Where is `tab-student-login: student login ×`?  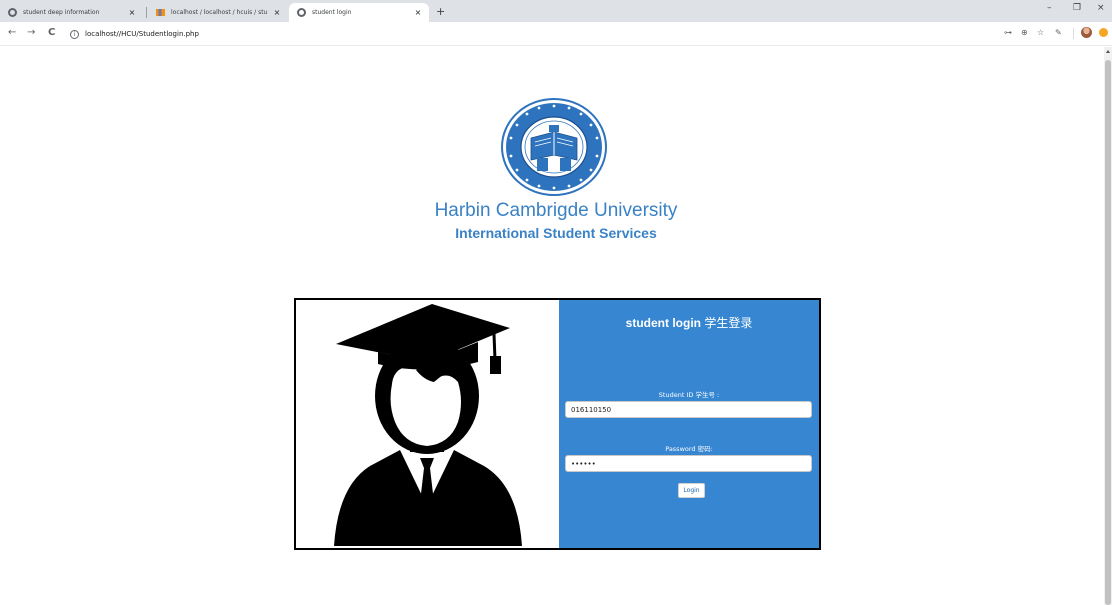 tab-student-login: student login × is located at coordinates (359, 12).